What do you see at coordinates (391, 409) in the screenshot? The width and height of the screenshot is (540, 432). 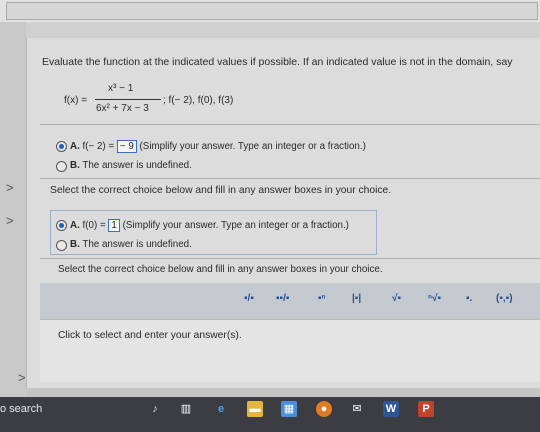 I see `word-icon: W` at bounding box center [391, 409].